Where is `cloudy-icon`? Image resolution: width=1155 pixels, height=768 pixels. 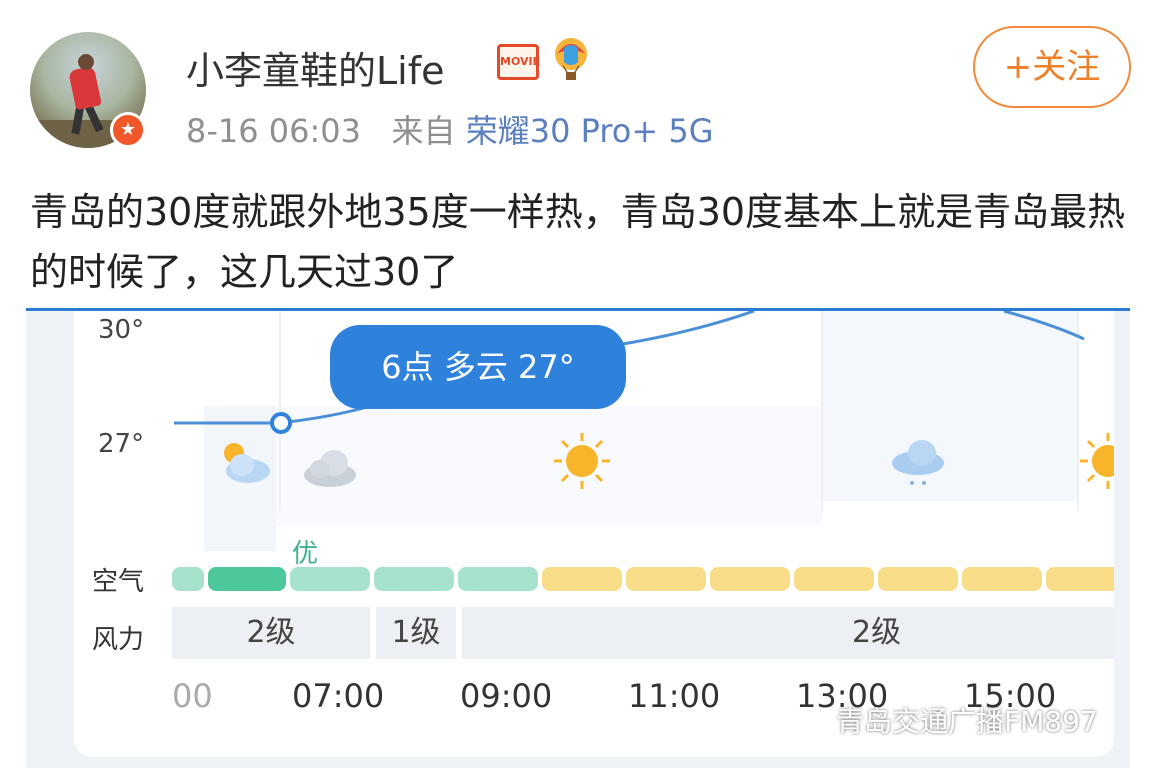 cloudy-icon is located at coordinates (330, 468).